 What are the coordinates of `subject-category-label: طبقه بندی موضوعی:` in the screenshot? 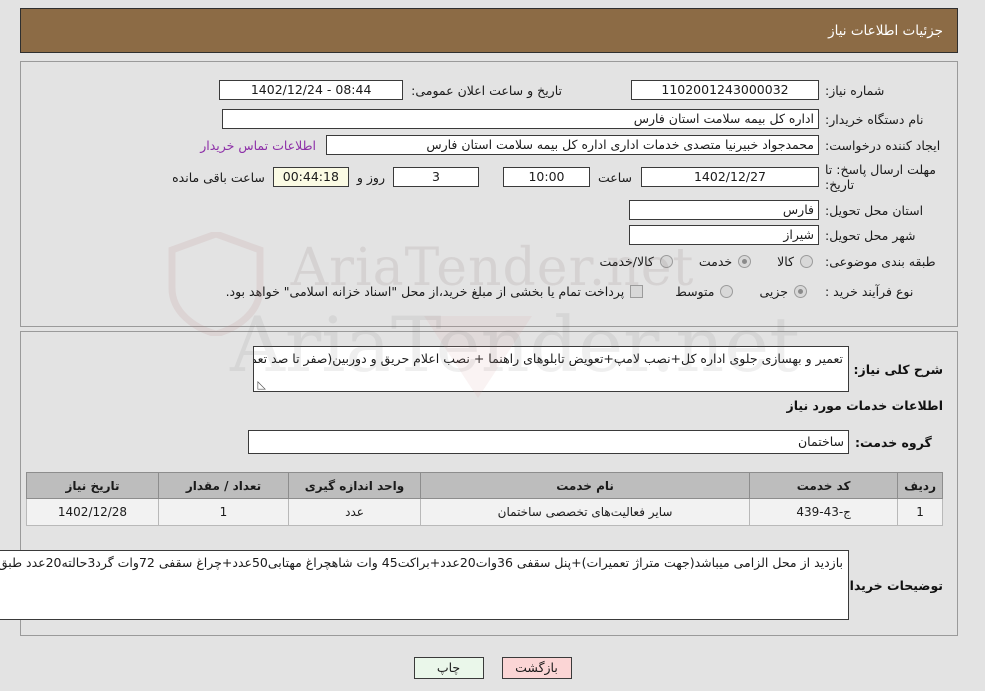 It's located at (880, 261).